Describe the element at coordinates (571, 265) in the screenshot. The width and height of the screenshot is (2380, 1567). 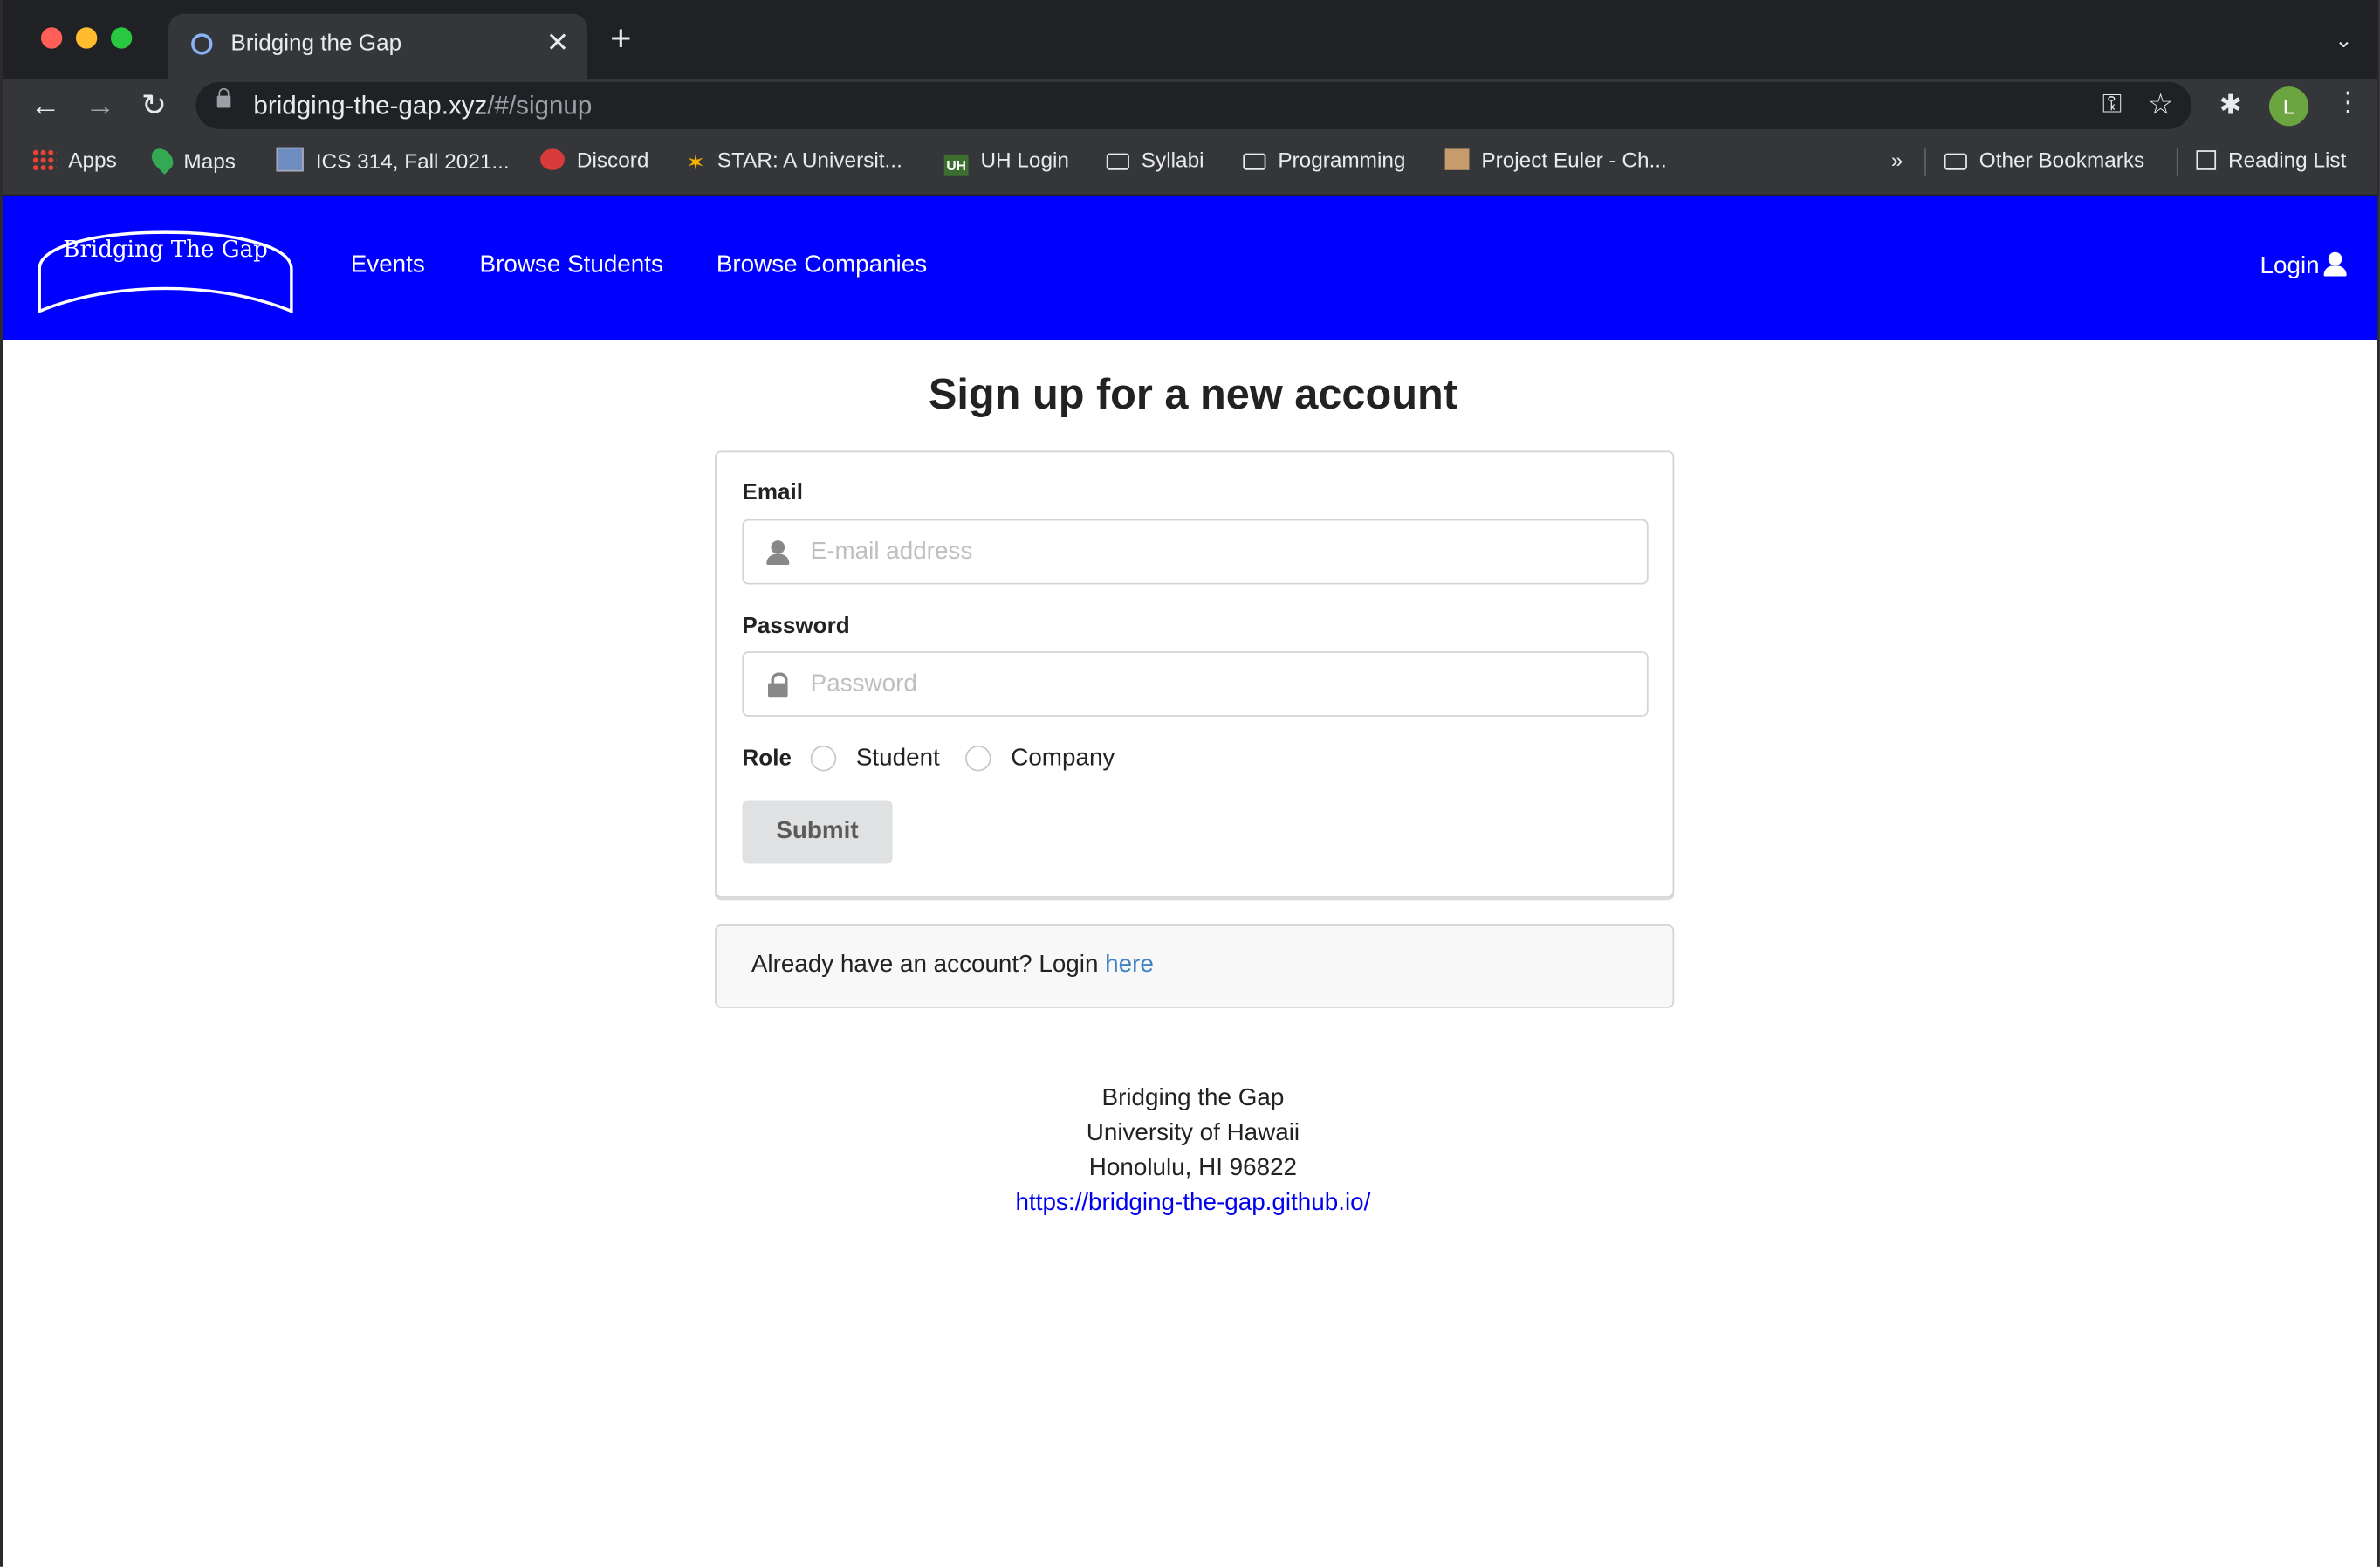
I see `nav-browse-students-link: Browse Students` at that location.